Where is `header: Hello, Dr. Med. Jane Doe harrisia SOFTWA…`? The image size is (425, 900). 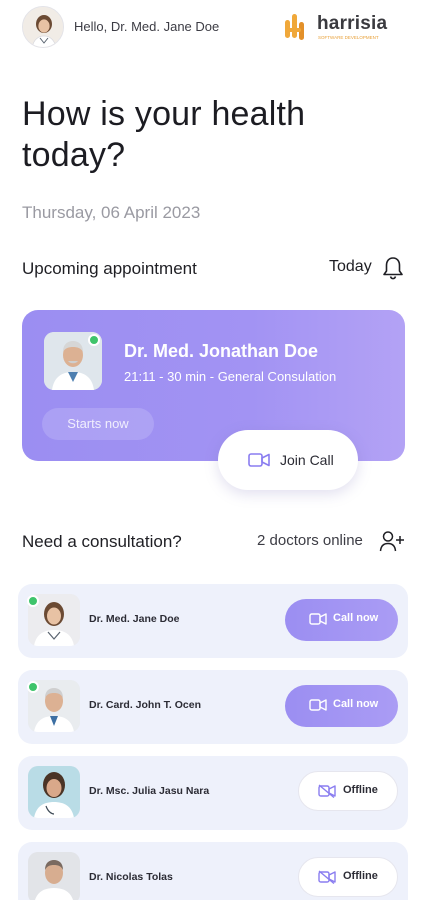
header: Hello, Dr. Med. Jane Doe harrisia SOFTWA… is located at coordinates (212, 26).